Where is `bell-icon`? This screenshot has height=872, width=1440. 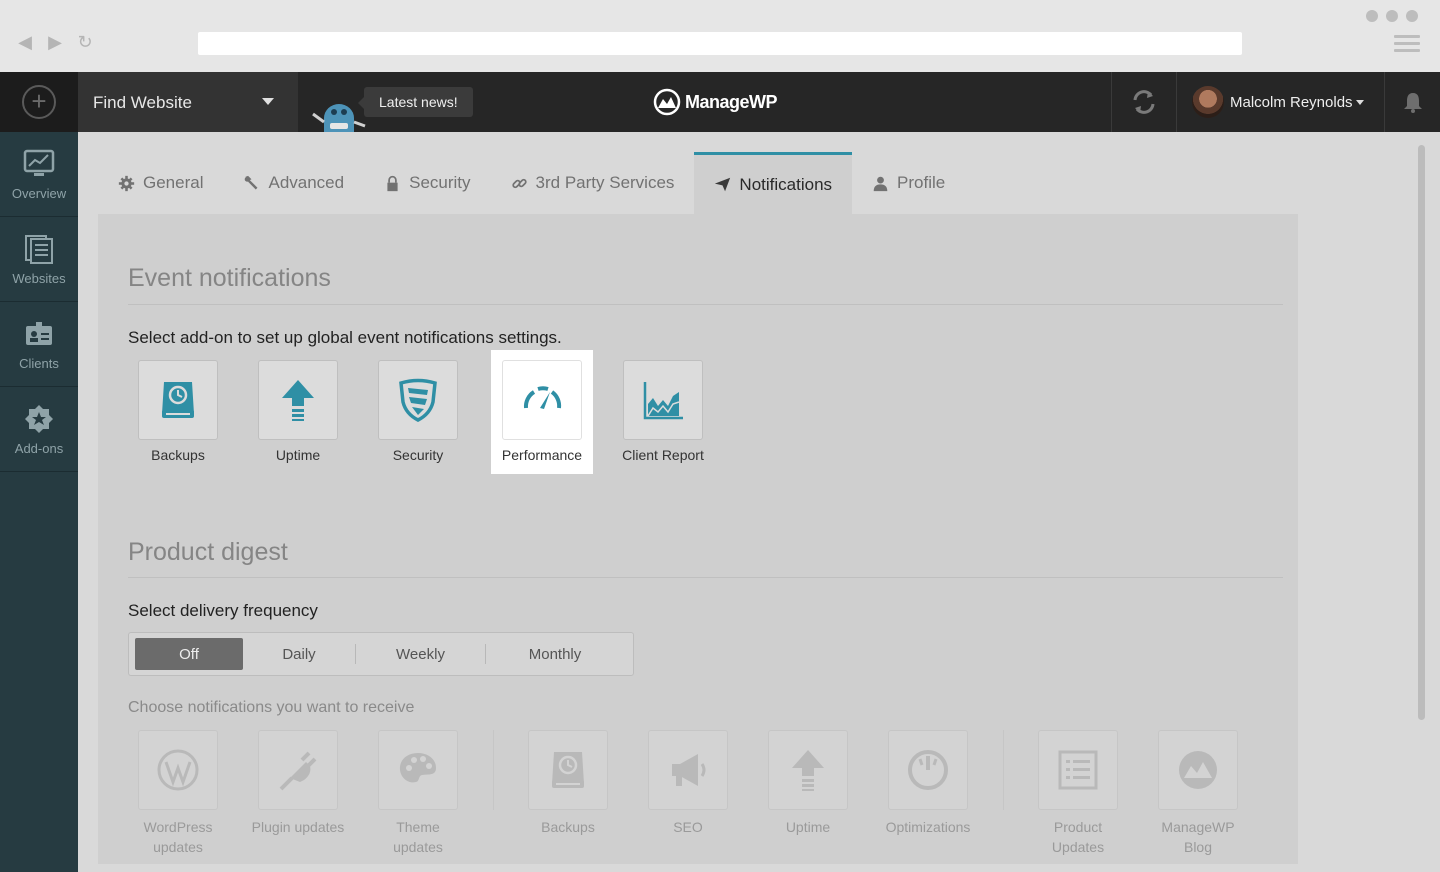 bell-icon is located at coordinates (1412, 103).